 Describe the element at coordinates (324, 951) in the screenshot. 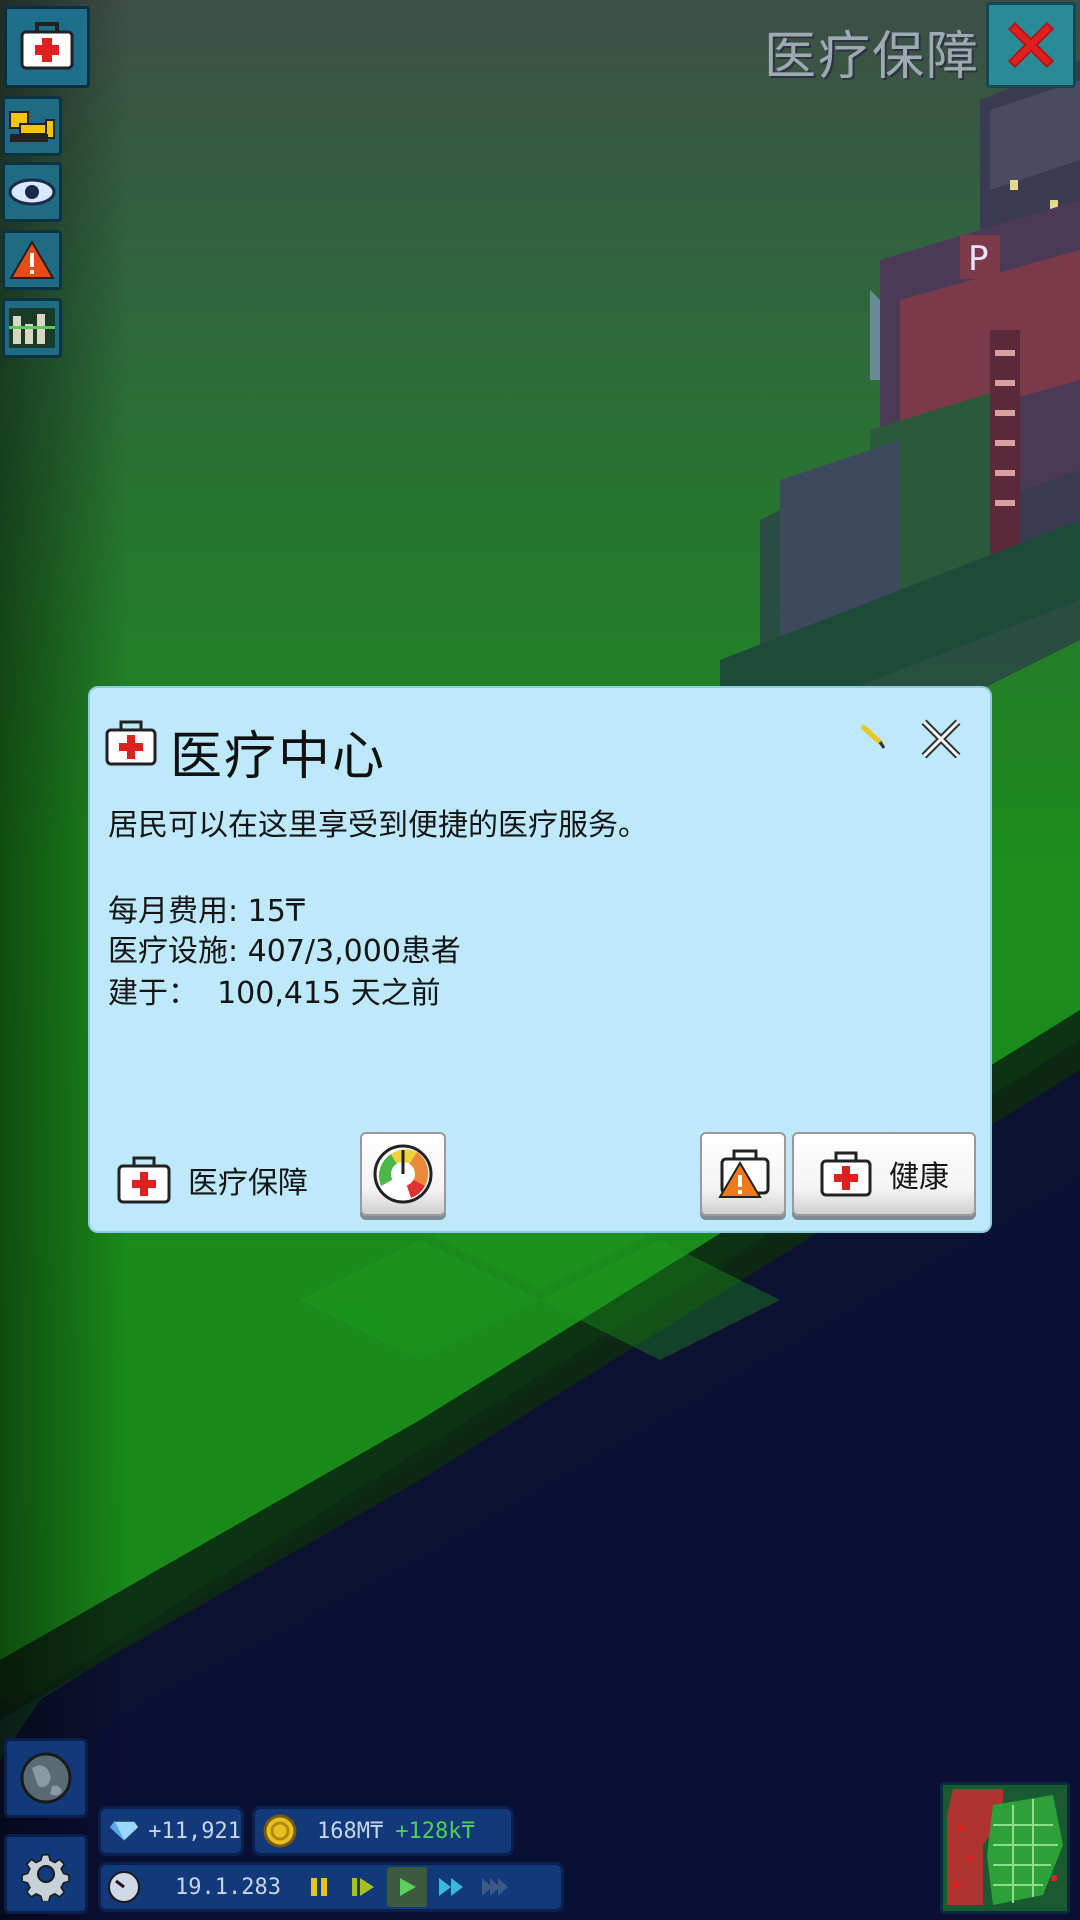

I see `stat-capacity-value: 407/3,000` at that location.